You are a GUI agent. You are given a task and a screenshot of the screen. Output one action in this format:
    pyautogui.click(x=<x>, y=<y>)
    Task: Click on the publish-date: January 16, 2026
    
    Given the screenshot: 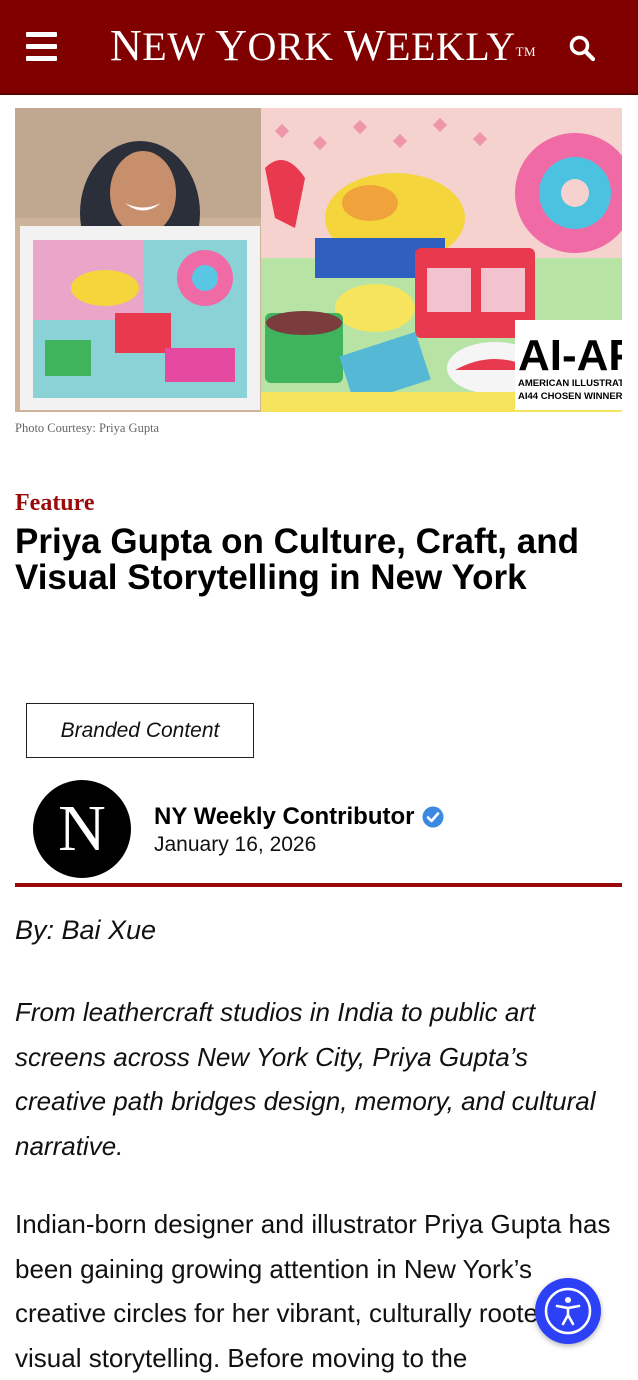 What is the action you would take?
    pyautogui.click(x=235, y=844)
    